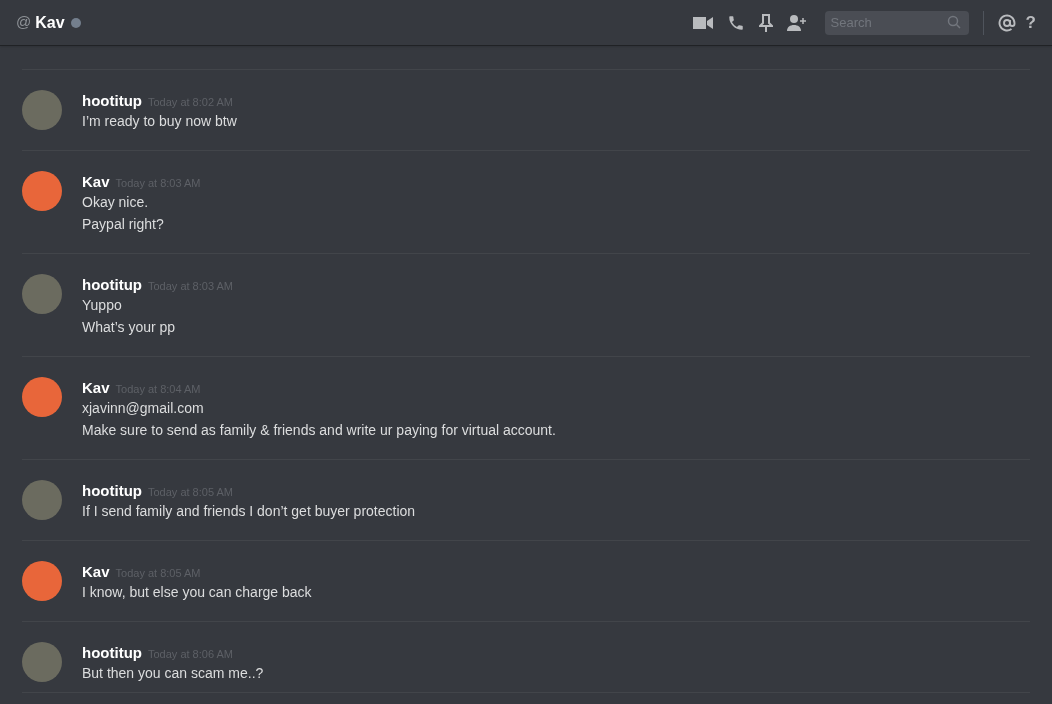  I want to click on at-sign: @, so click(24, 22).